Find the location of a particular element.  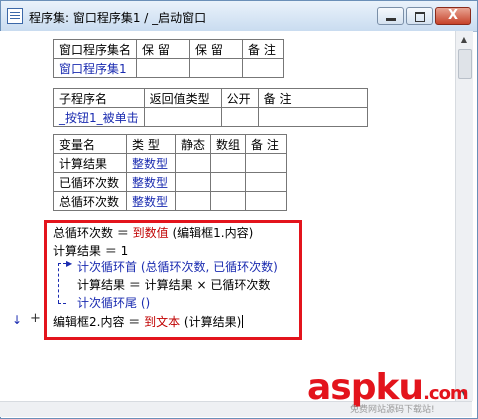

close-icon: X is located at coordinates (453, 15).